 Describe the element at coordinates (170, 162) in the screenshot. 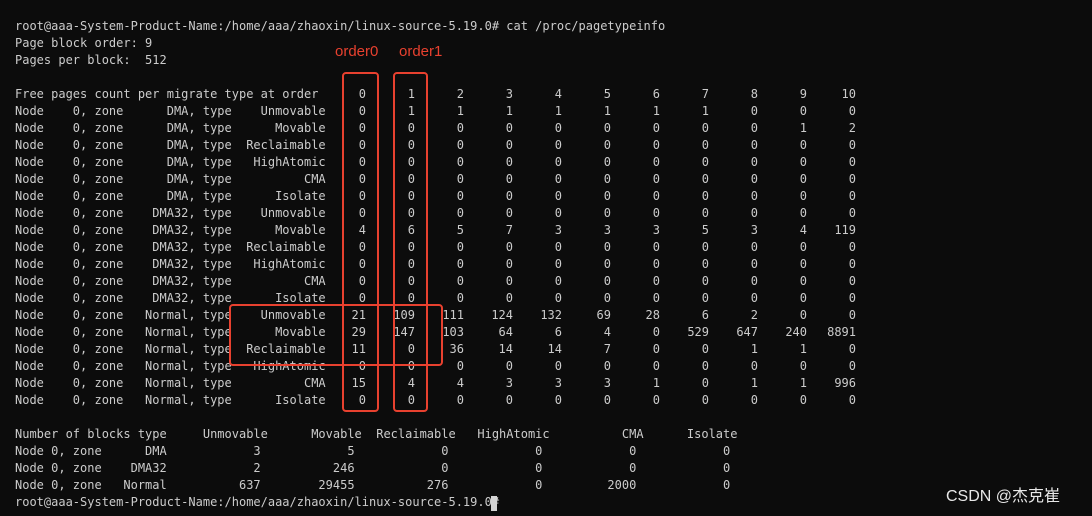

I see `row-label: Node 0, zone DMA, type HighAtomic` at that location.